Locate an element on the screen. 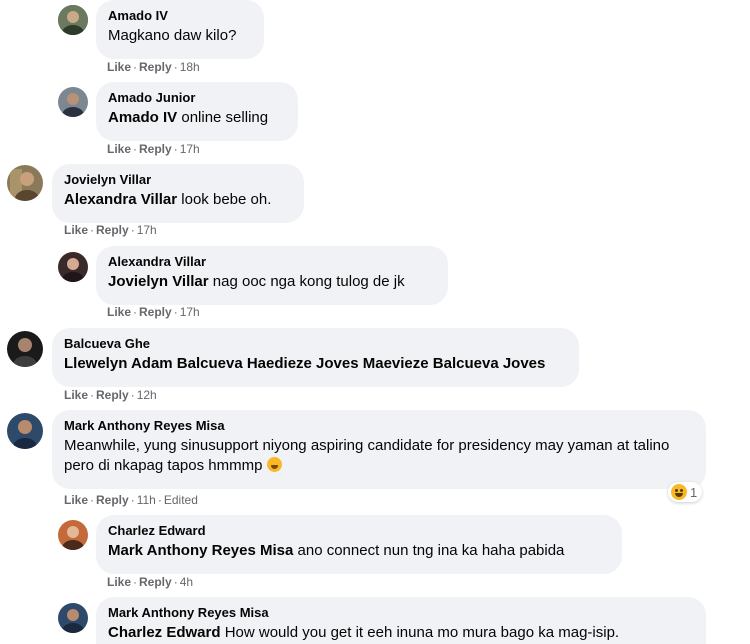  comment-actions: Like · Reply · 4h is located at coordinates (150, 582).